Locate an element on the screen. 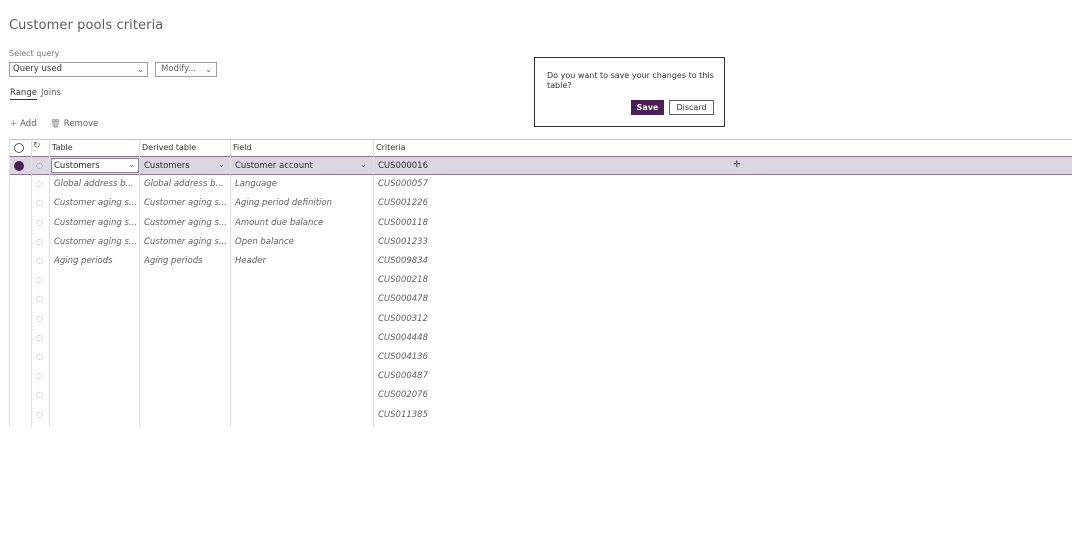  table-row: ◌ CUS004136 is located at coordinates (540, 357).